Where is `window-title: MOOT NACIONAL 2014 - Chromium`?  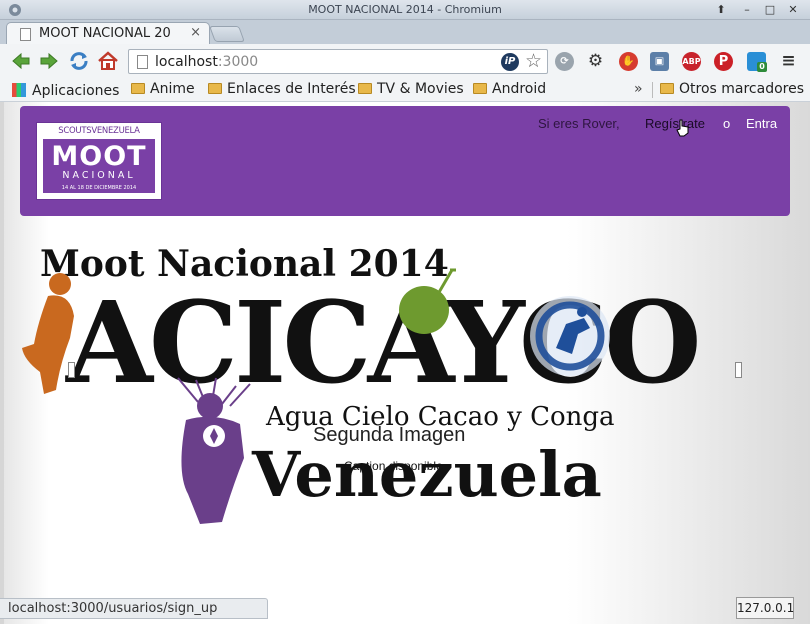 window-title: MOOT NACIONAL 2014 - Chromium is located at coordinates (405, 9).